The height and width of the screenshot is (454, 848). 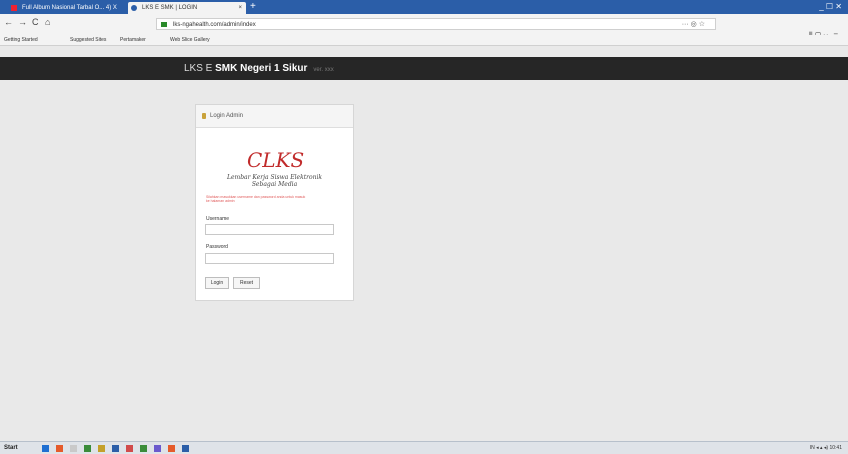 What do you see at coordinates (424, 68) in the screenshot?
I see `site-header: LKS E SMK Negeri 1 Sikur ver. xxx` at bounding box center [424, 68].